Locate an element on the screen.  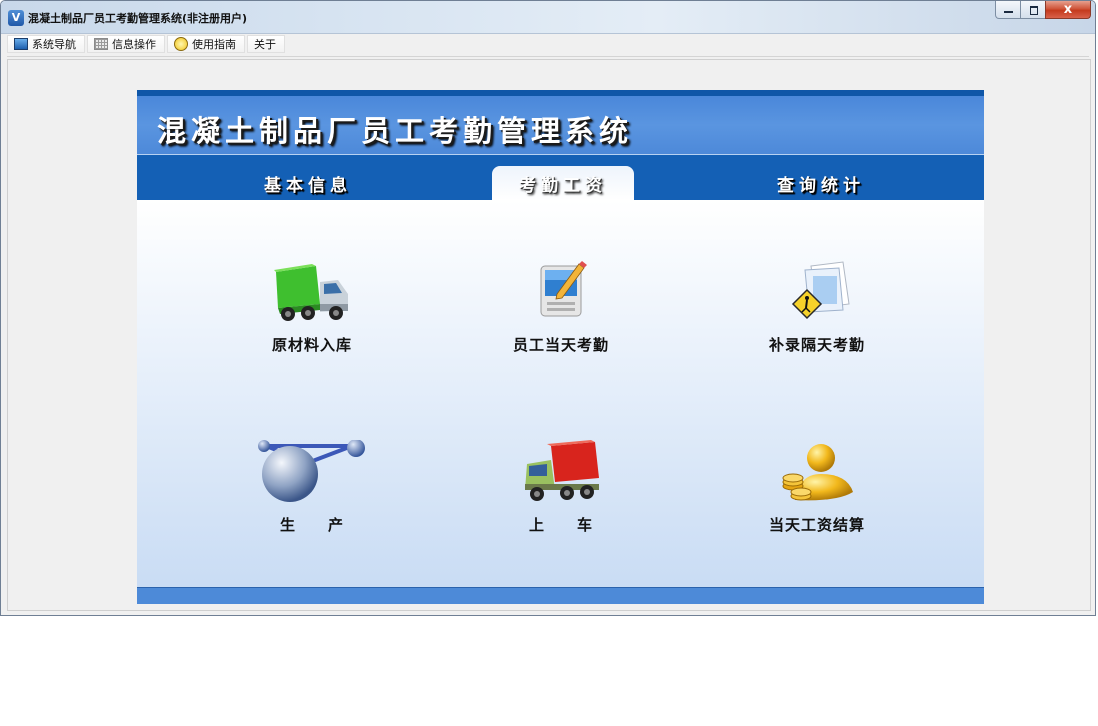
item-label: 上 车 is located at coordinates (560, 525).